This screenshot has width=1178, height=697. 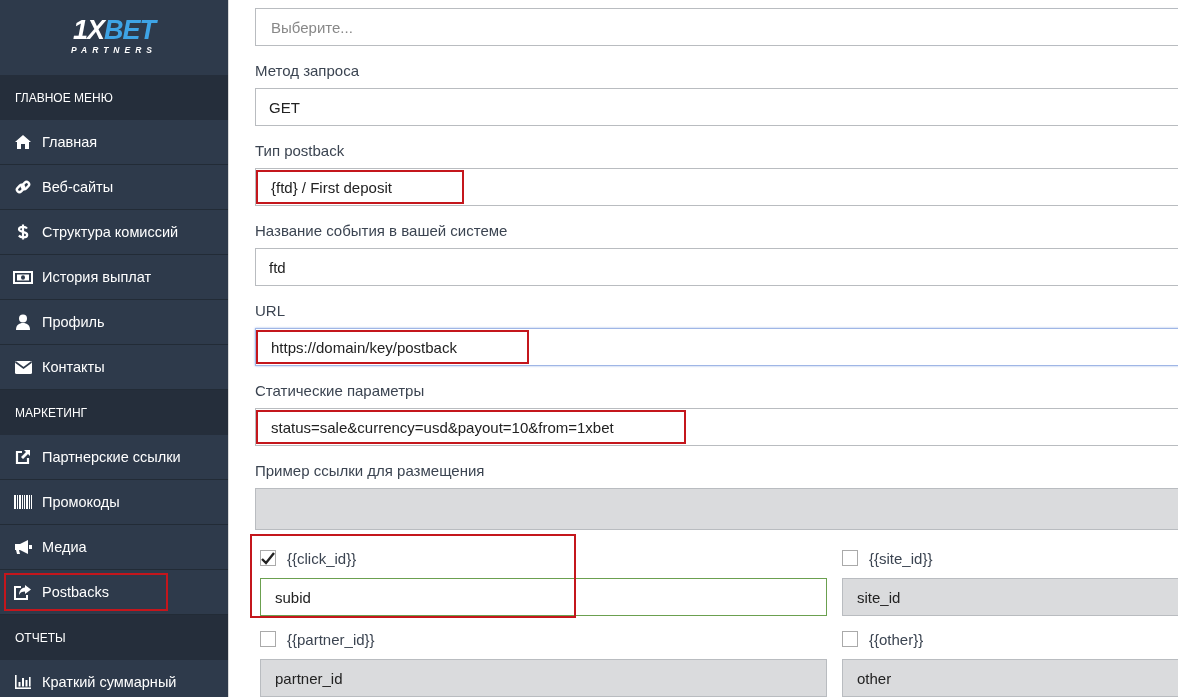 I want to click on input-field: status=sale&currency=usd&payout=10&from=1xbet, so click(x=716, y=427).